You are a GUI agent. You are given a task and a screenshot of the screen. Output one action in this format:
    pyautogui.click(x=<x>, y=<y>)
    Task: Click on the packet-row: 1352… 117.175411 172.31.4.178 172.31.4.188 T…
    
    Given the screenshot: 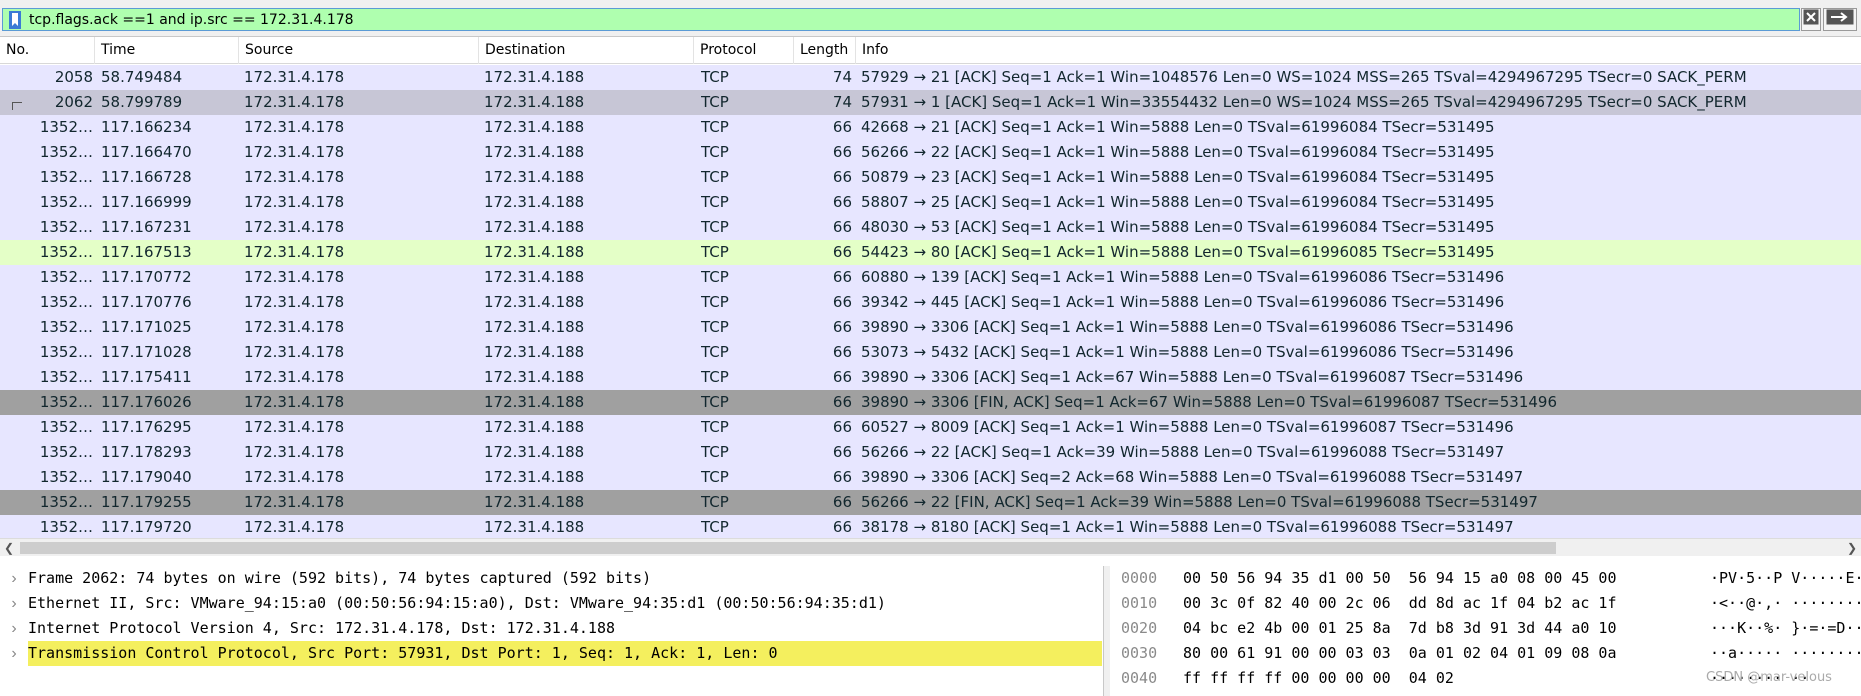 What is the action you would take?
    pyautogui.click(x=930, y=377)
    